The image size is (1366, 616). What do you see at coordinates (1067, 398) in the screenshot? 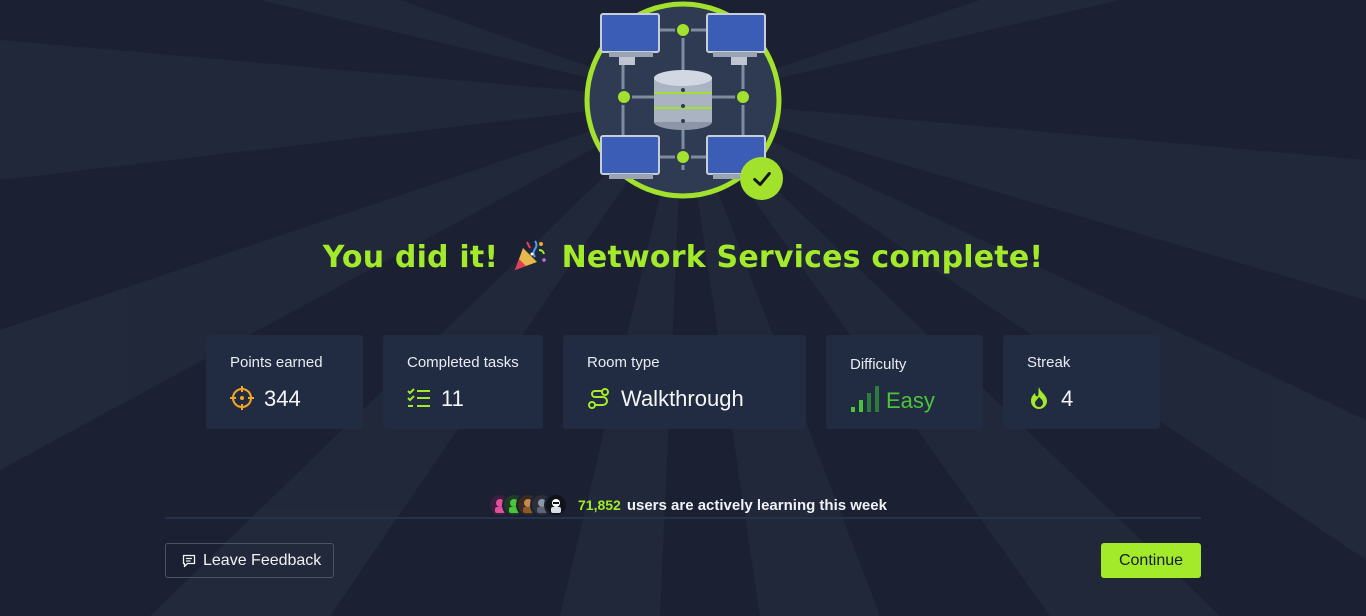
I see `stat-value: 4` at bounding box center [1067, 398].